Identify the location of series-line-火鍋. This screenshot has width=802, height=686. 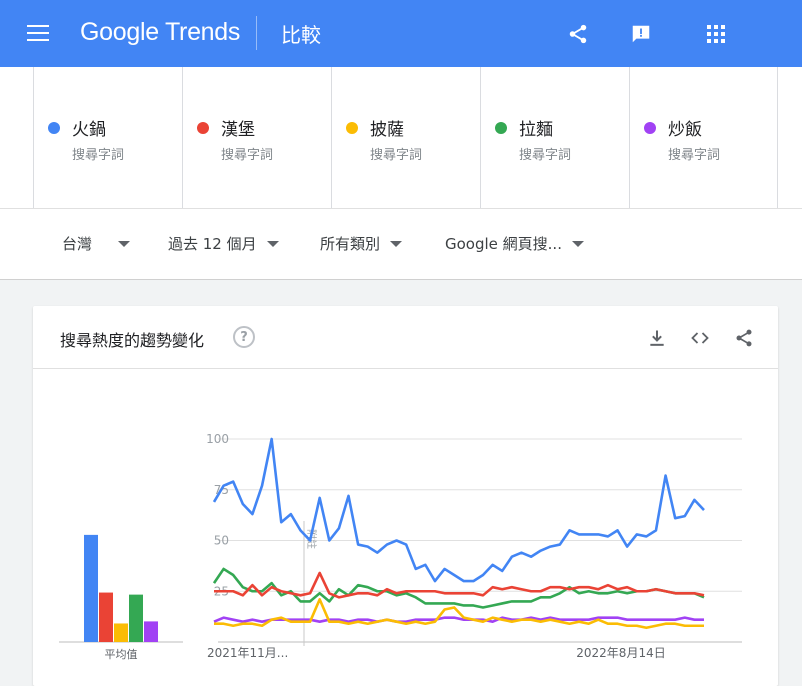
(458, 510).